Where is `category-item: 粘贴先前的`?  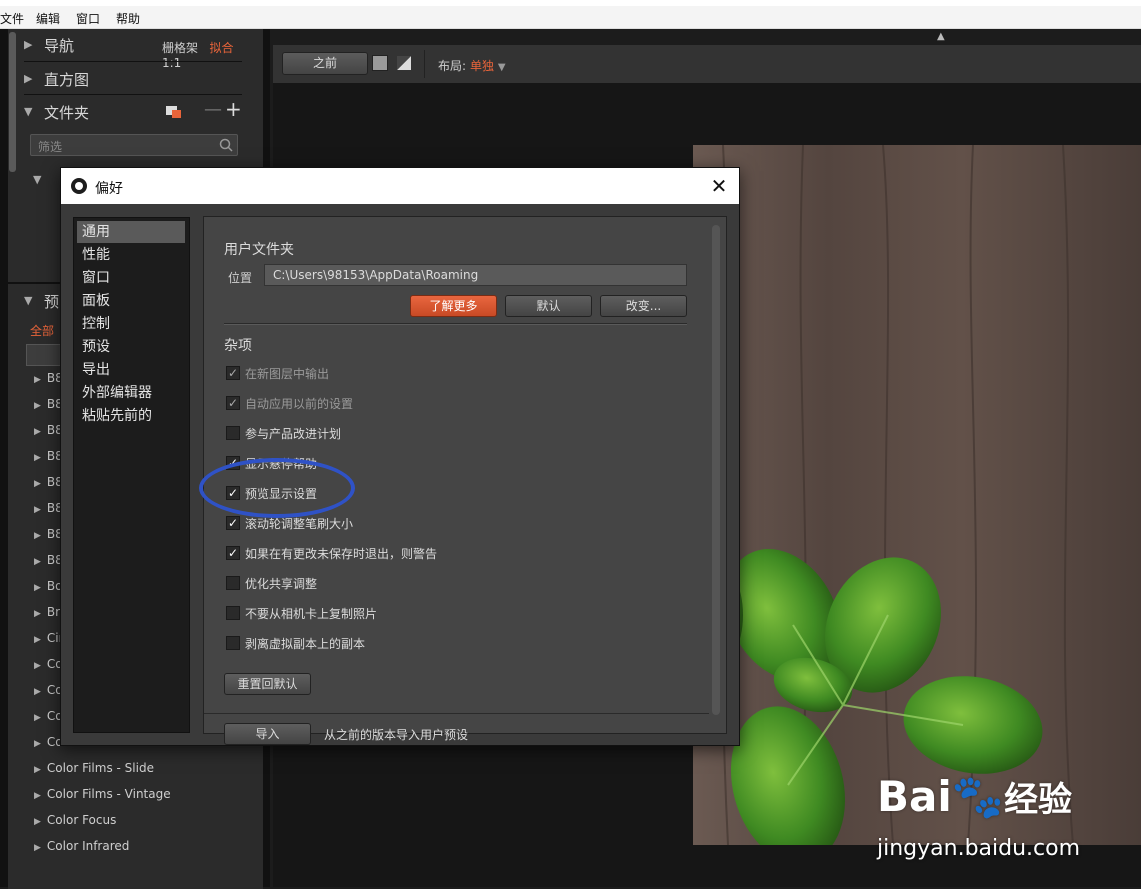
category-item: 粘贴先前的 is located at coordinates (131, 416).